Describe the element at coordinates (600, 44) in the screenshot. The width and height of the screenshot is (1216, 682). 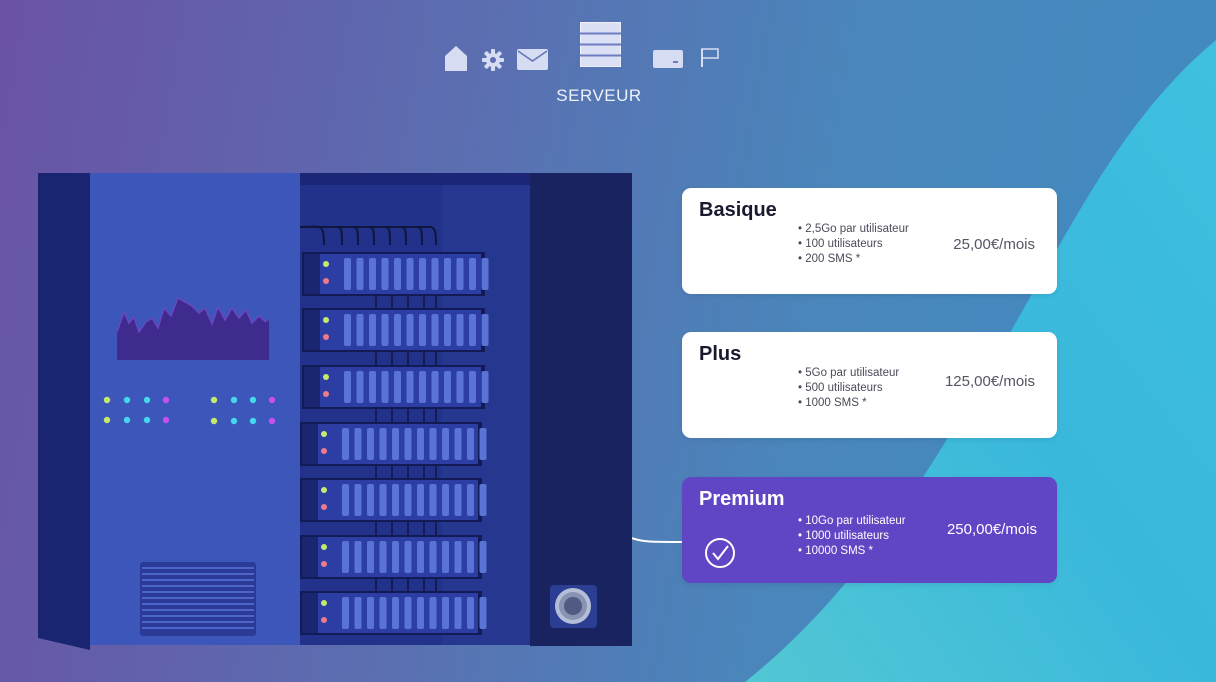
I see `server-icon` at that location.